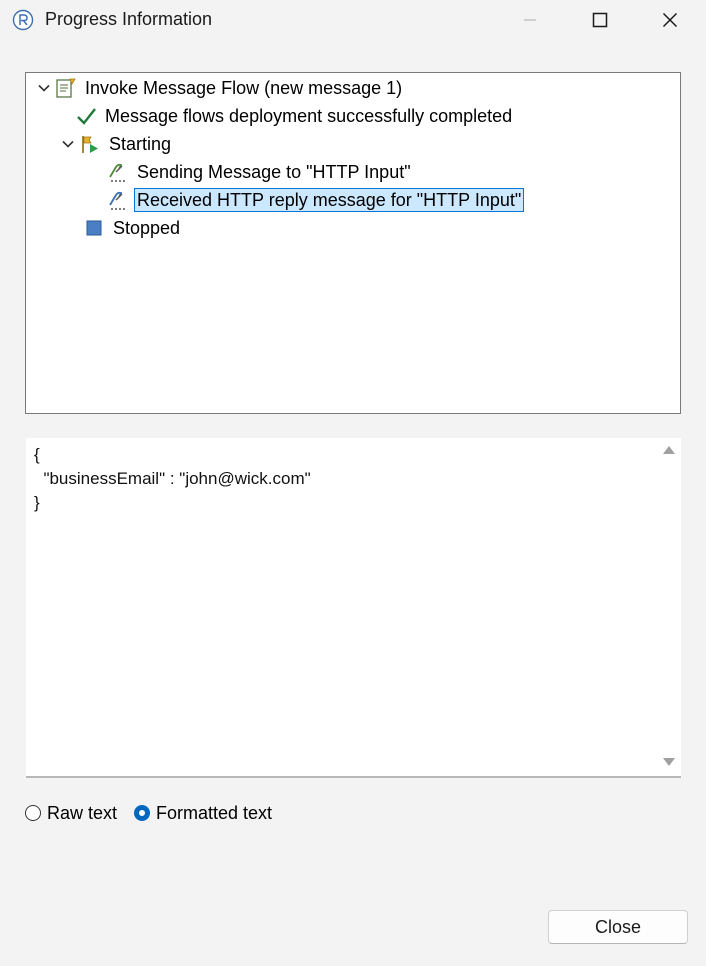 Image resolution: width=706 pixels, height=966 pixels. What do you see at coordinates (142, 813) in the screenshot?
I see `formatted-text-radio` at bounding box center [142, 813].